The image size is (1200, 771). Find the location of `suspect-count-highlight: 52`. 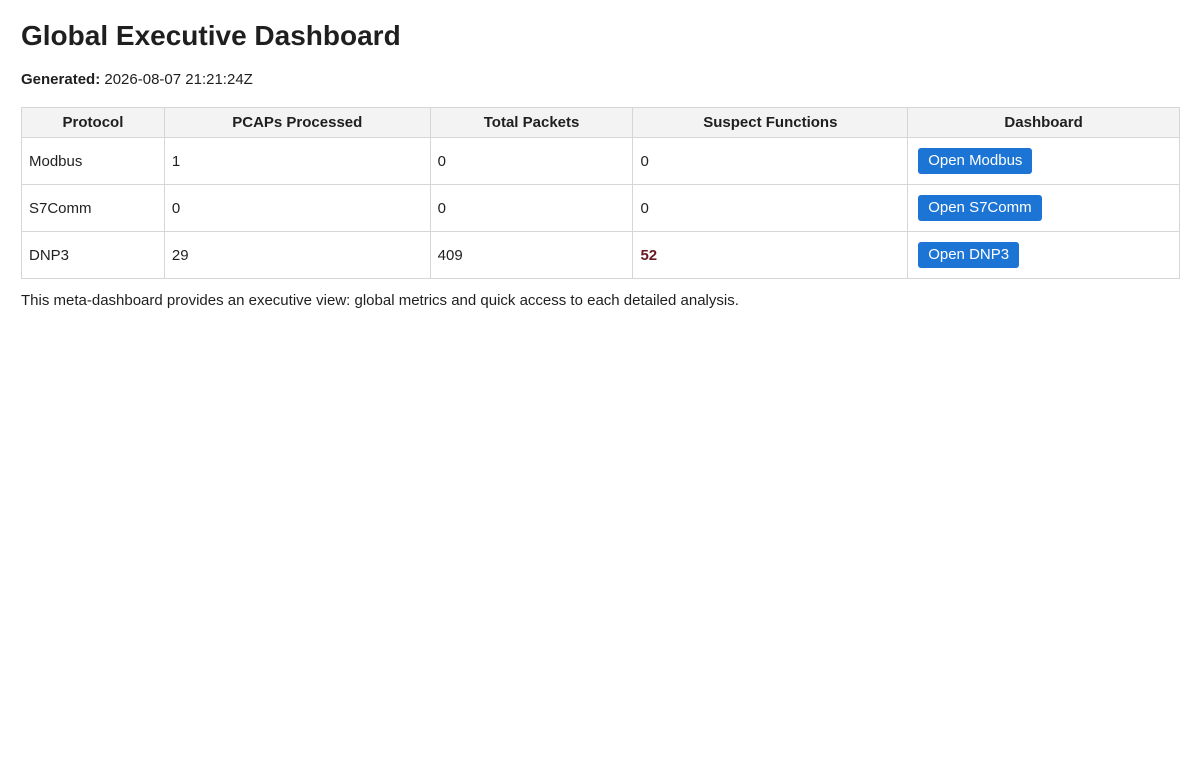

suspect-count-highlight: 52 is located at coordinates (649, 255).